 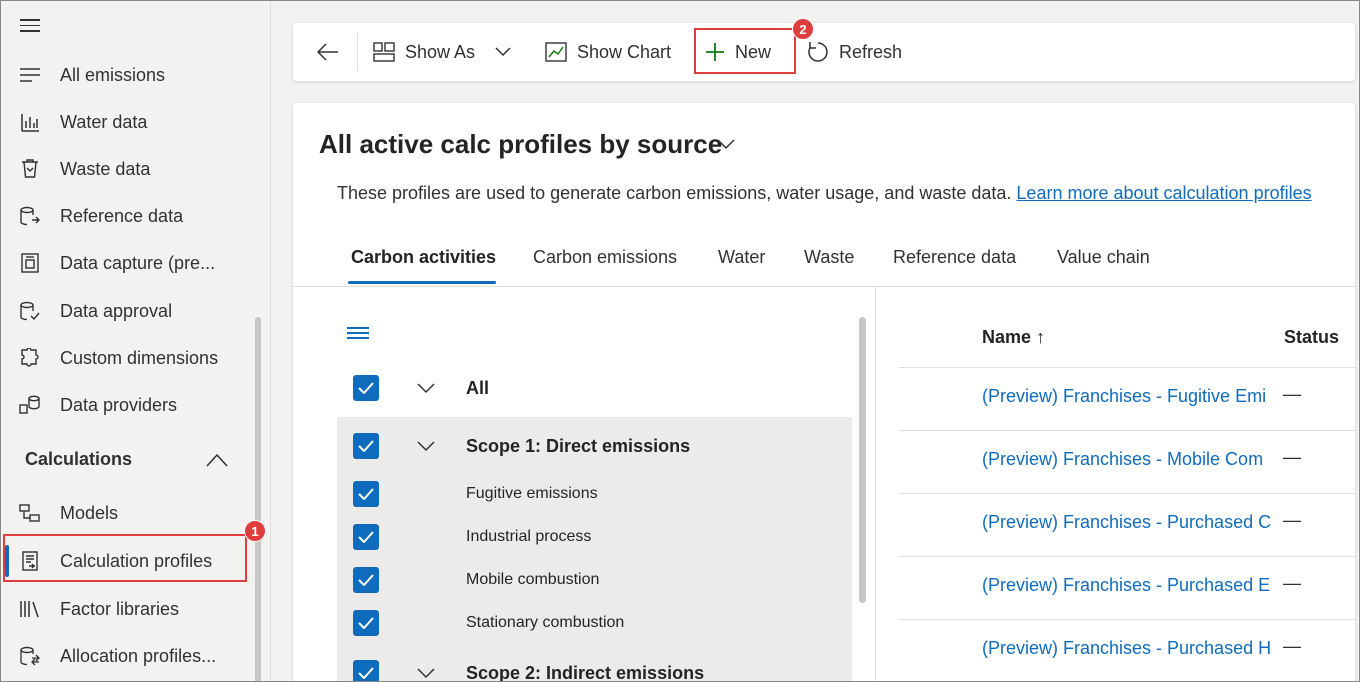 I want to click on tree-row-scope1: Scope 1: Direct emissions, so click(x=573, y=447).